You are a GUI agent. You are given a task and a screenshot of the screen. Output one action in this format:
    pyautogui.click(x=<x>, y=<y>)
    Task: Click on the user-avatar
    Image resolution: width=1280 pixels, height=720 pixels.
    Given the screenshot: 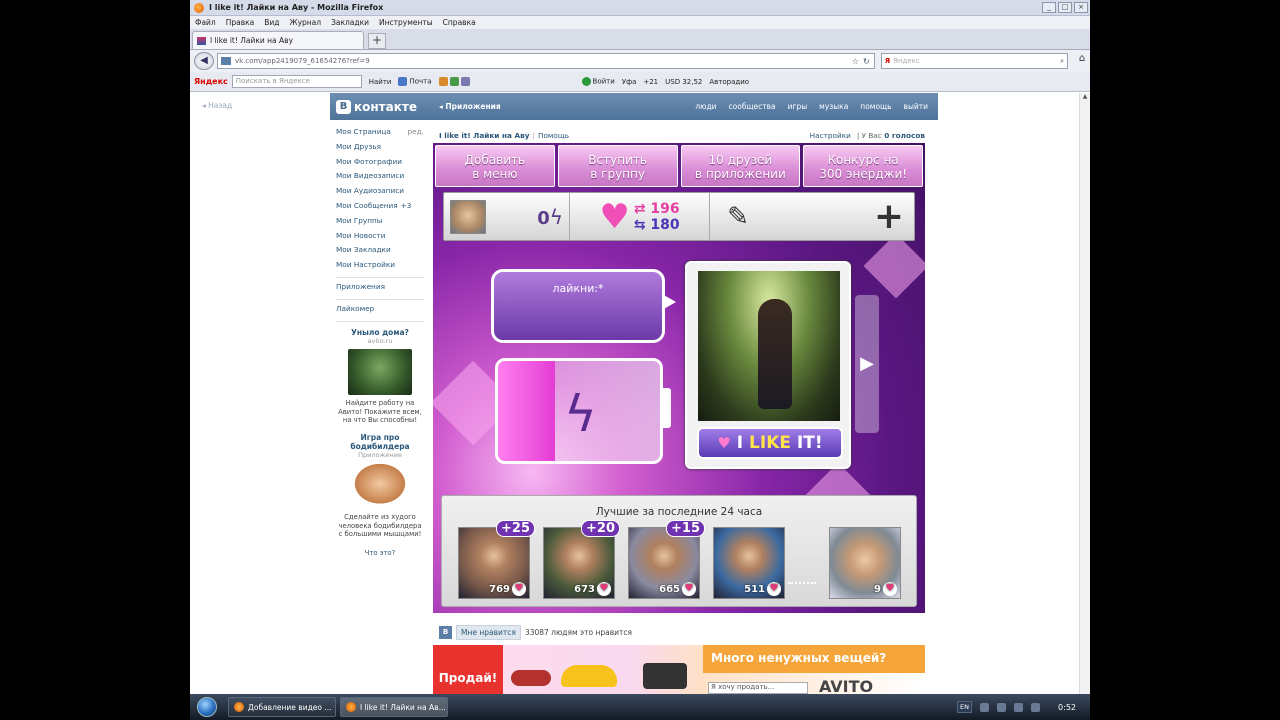 What is the action you would take?
    pyautogui.click(x=468, y=216)
    